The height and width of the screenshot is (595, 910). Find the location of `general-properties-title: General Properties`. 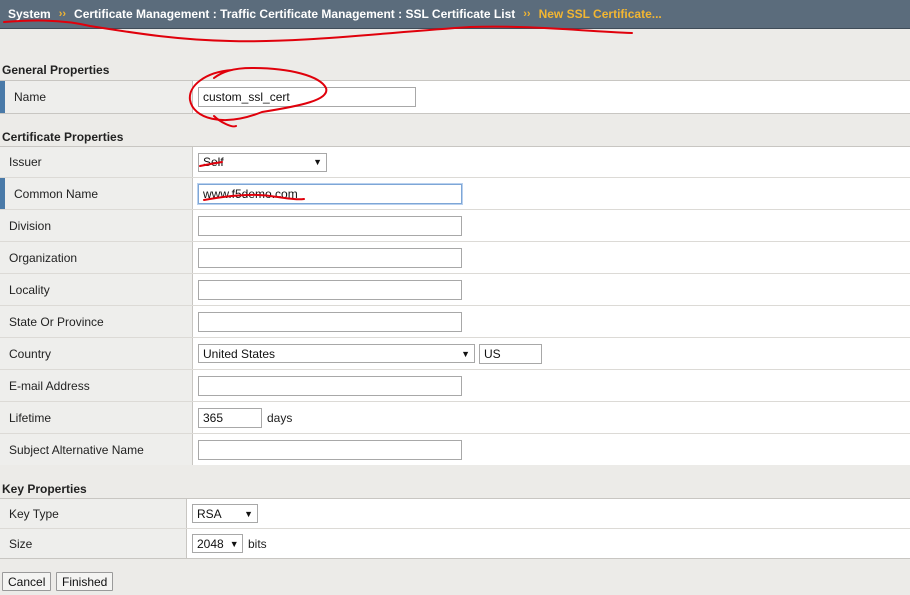

general-properties-title: General Properties is located at coordinates (56, 70).